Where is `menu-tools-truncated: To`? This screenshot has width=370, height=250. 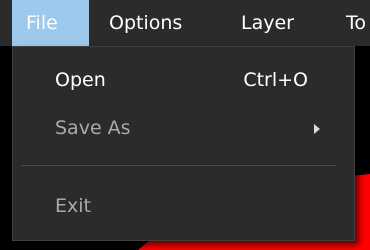 menu-tools-truncated: To is located at coordinates (356, 23).